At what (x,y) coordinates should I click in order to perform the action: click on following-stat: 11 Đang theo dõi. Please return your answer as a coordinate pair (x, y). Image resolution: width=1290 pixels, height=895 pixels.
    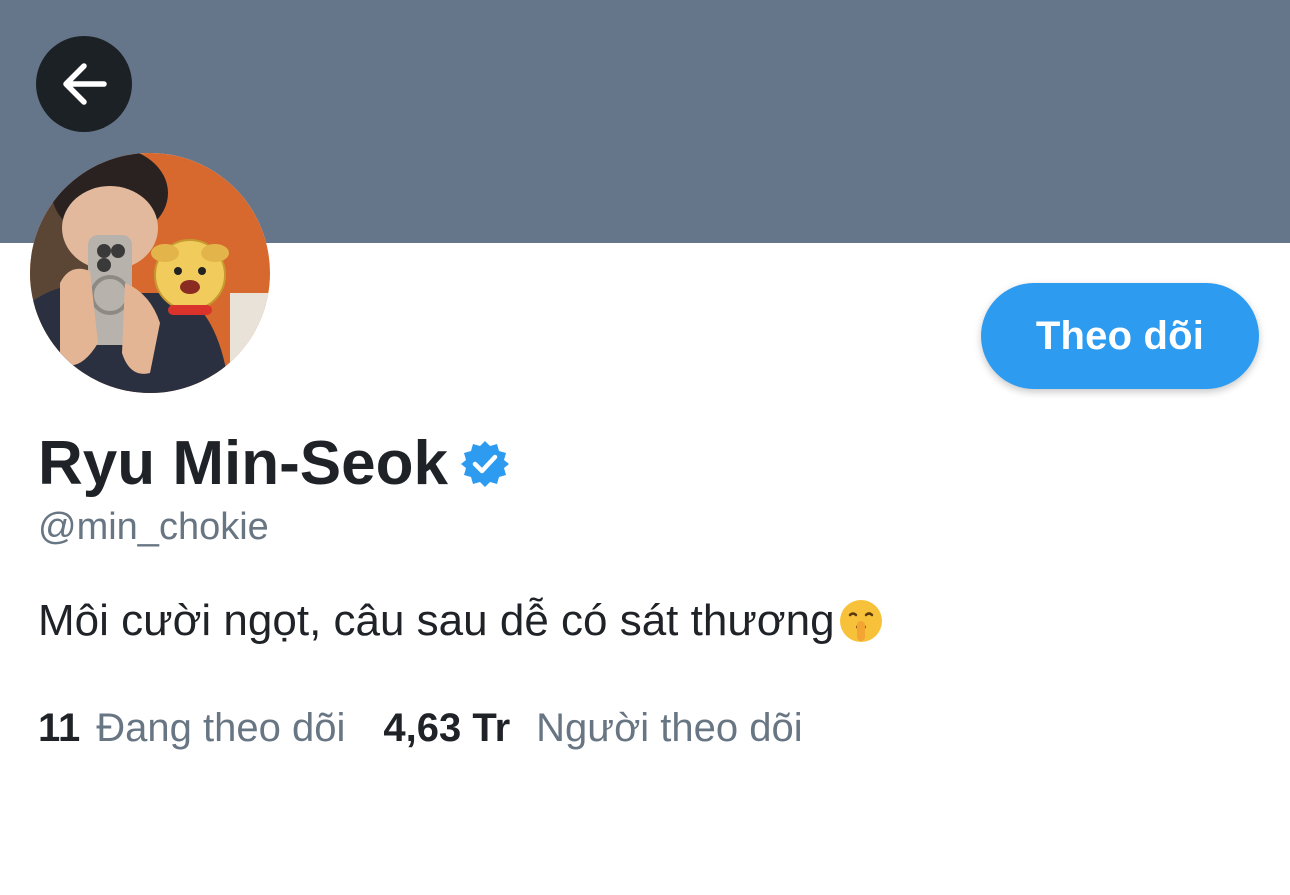
    Looking at the image, I should click on (191, 728).